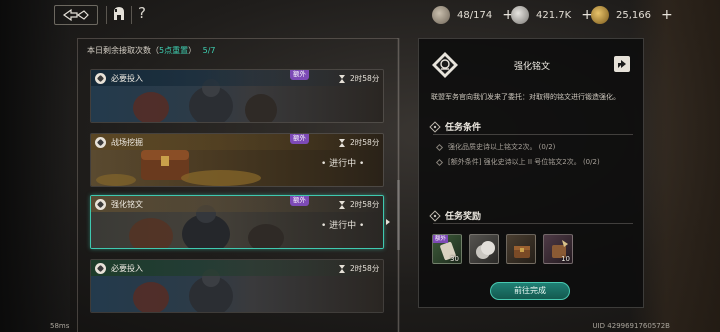 The height and width of the screenshot is (332, 720). What do you see at coordinates (142, 13) in the screenshot?
I see `help-button: ?` at bounding box center [142, 13].